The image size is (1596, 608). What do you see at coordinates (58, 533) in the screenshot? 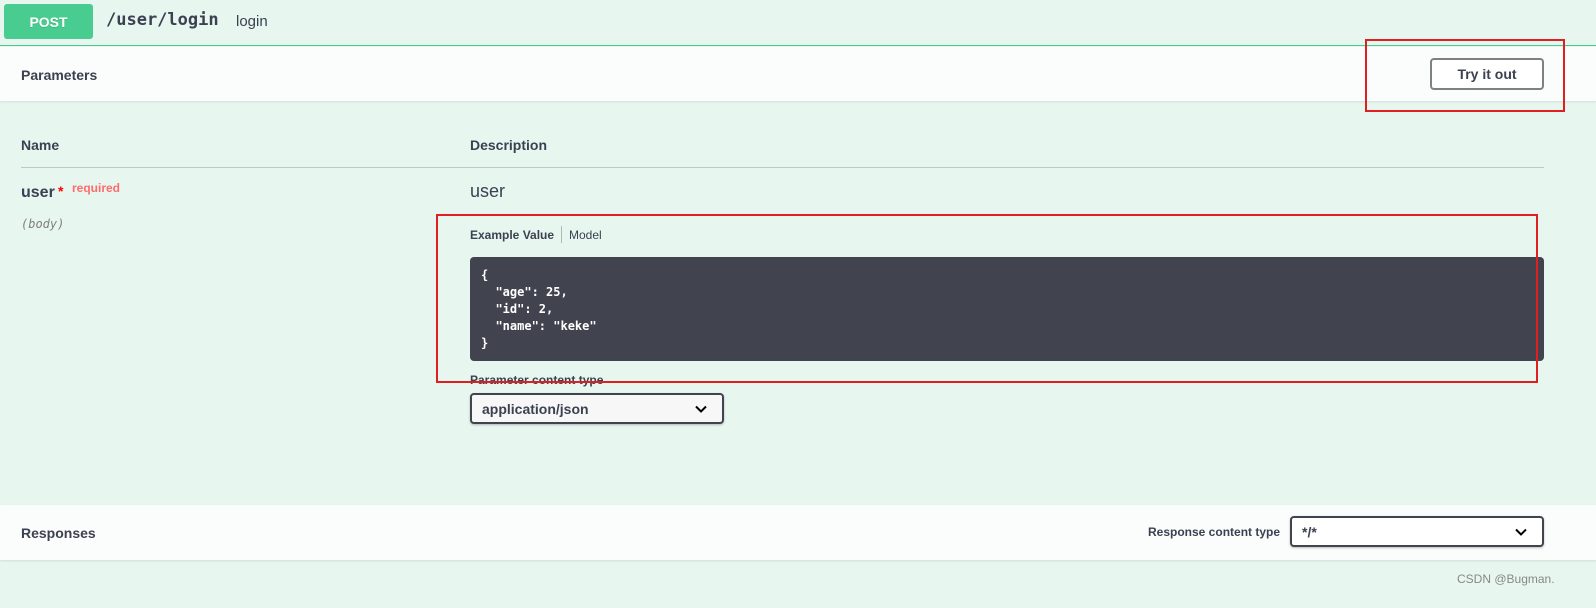
I see `responses-title: Responses` at bounding box center [58, 533].